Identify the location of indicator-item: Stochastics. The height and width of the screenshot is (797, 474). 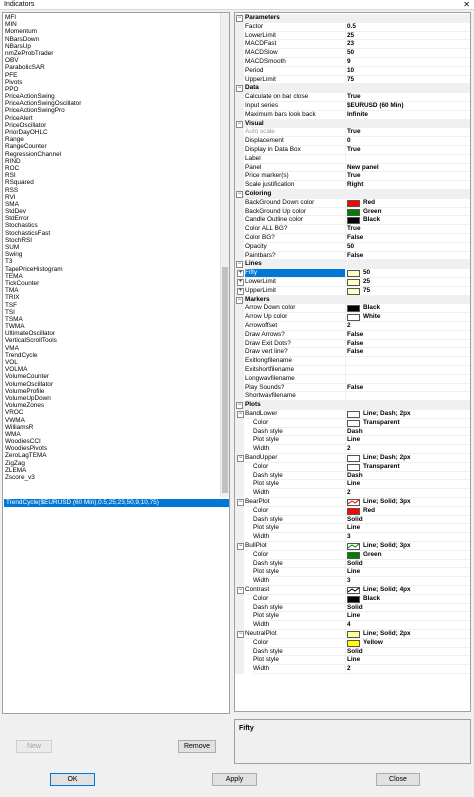
(112, 225).